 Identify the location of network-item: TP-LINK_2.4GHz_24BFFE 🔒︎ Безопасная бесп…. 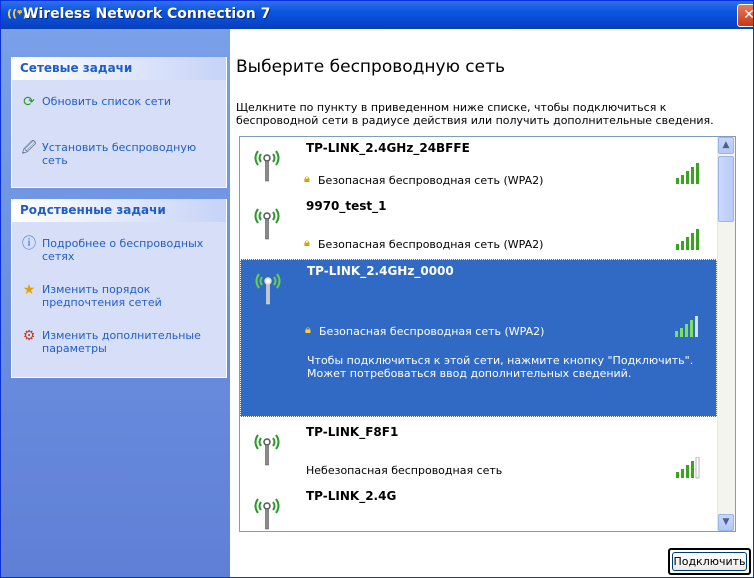
(478, 165).